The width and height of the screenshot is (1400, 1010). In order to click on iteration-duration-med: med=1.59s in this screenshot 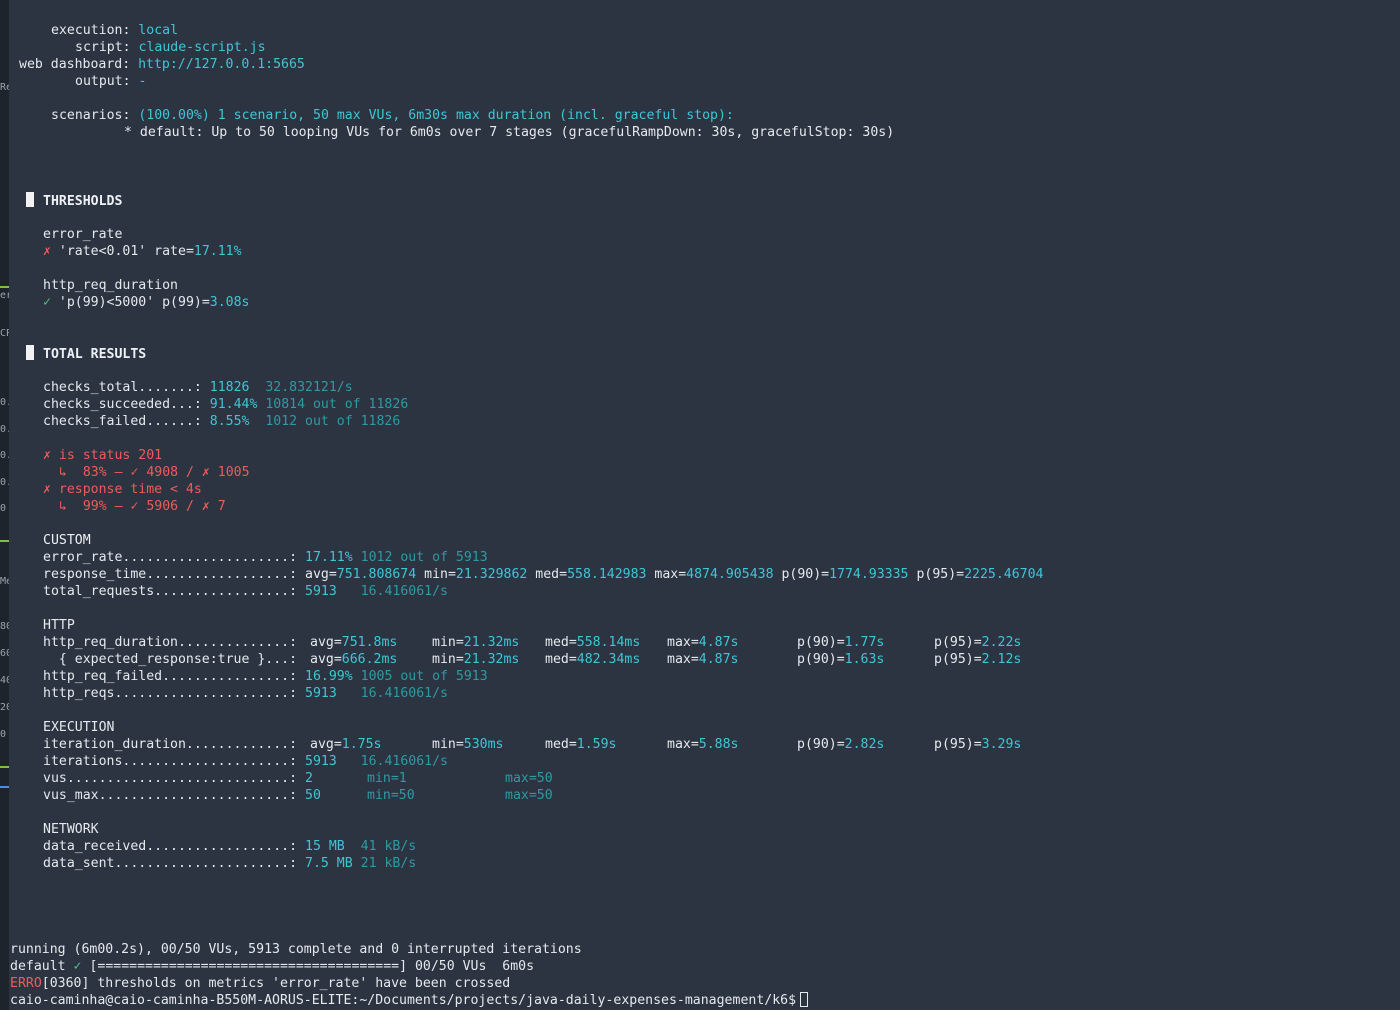, I will do `click(581, 744)`.